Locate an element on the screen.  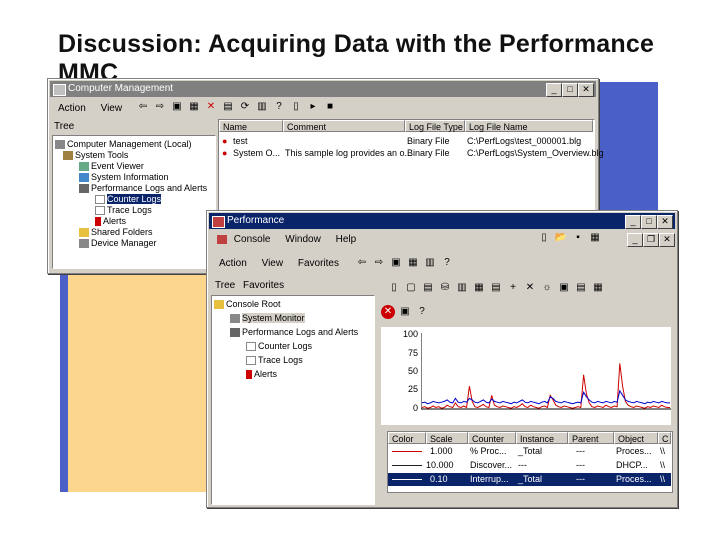
tree-item-computer-management: Computer Management (Local) is located at coordinates (123, 144).